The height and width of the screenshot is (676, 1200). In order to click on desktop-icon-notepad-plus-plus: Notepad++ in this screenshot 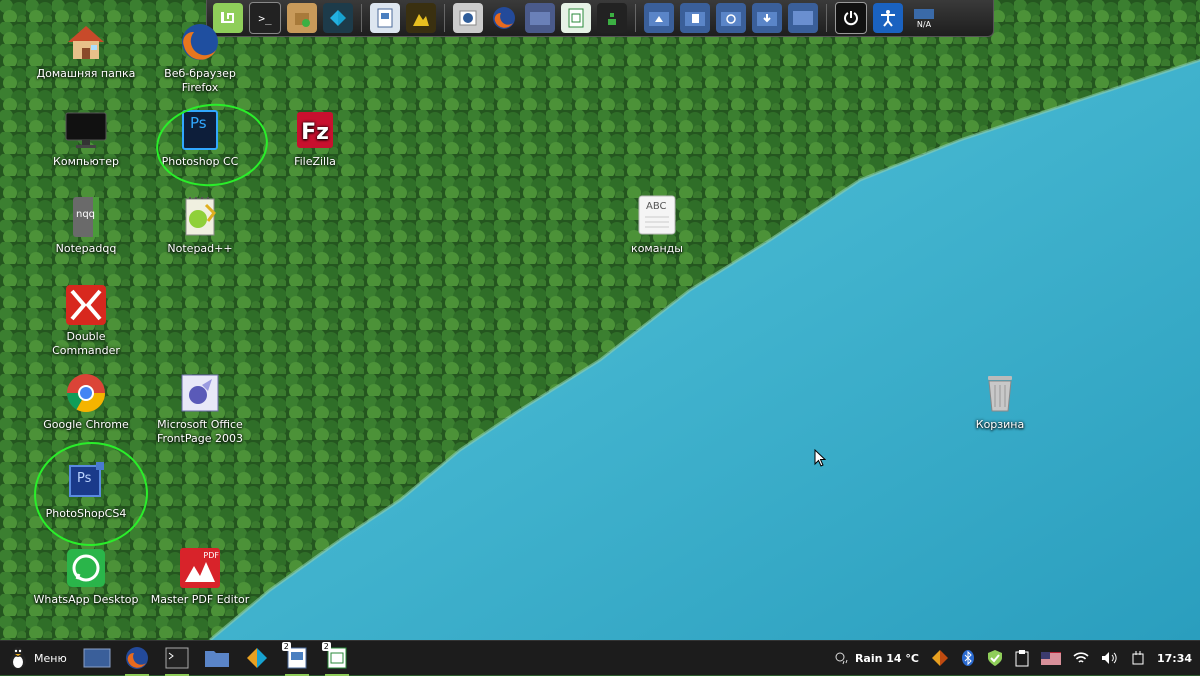, I will do `click(200, 225)`.